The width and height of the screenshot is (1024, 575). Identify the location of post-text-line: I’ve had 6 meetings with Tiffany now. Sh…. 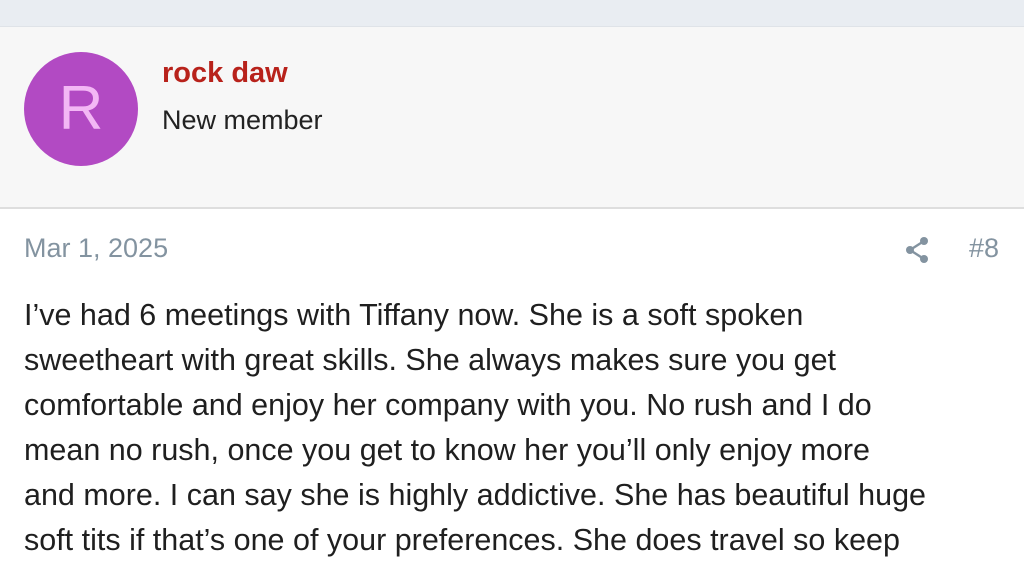
(414, 315).